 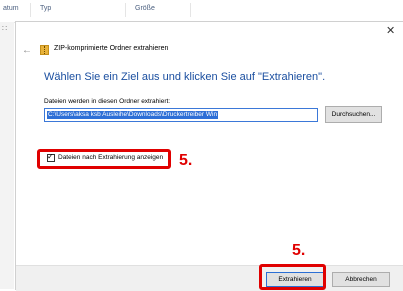 I want to click on highlight-extract-button, so click(x=292, y=277).